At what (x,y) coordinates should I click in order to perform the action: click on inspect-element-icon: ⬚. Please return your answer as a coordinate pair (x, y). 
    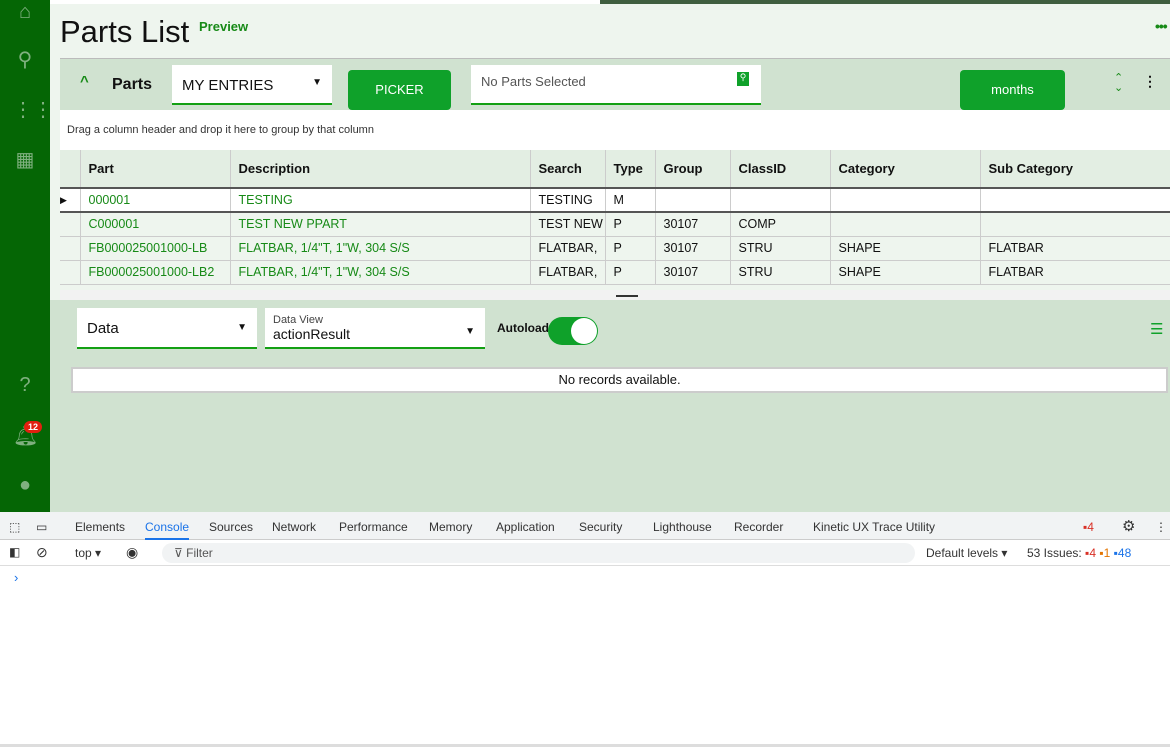
    Looking at the image, I should click on (14, 527).